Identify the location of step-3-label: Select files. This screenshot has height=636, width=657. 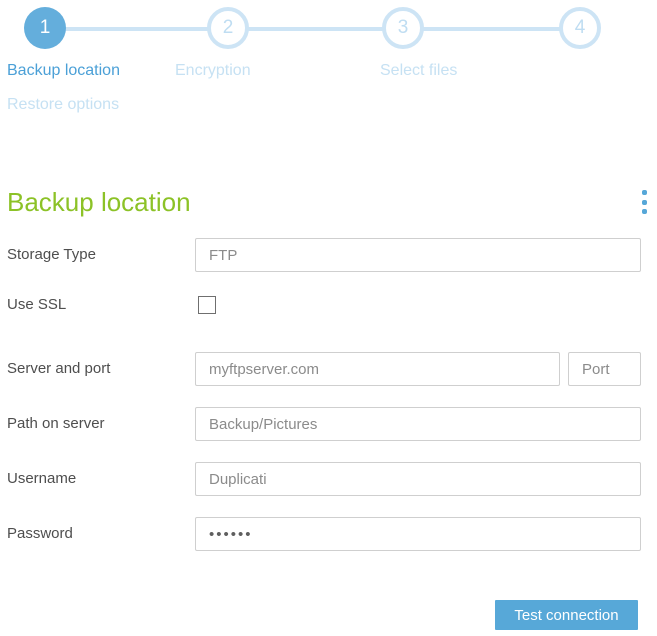
(418, 71).